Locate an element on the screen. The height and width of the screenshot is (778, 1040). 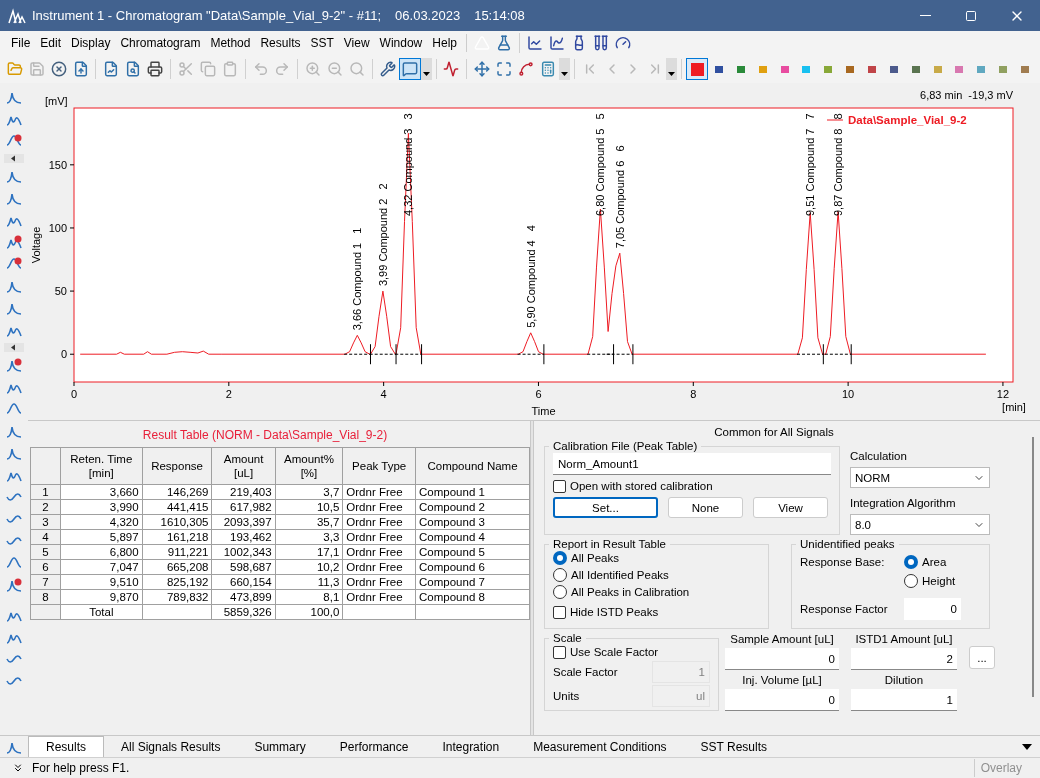
window-title: Instrument 1 - Chromatogram "Data\Sample_Vial_9-2" - #11; is located at coordinates (207, 15).